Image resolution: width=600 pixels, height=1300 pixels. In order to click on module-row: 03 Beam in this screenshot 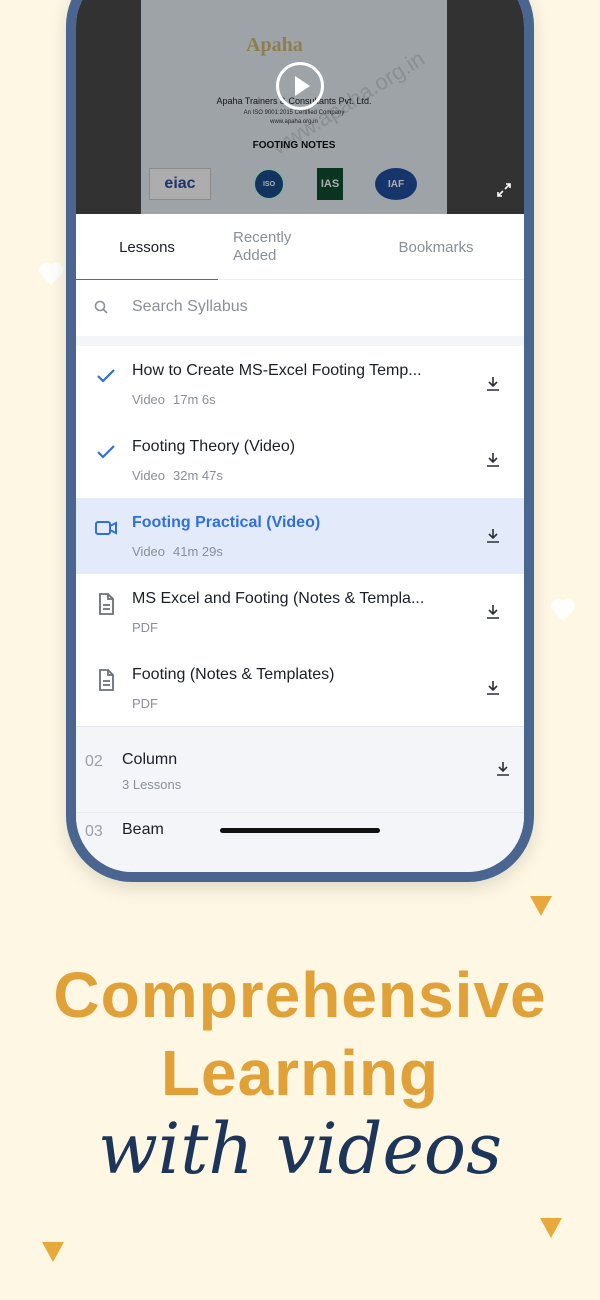, I will do `click(300, 842)`.